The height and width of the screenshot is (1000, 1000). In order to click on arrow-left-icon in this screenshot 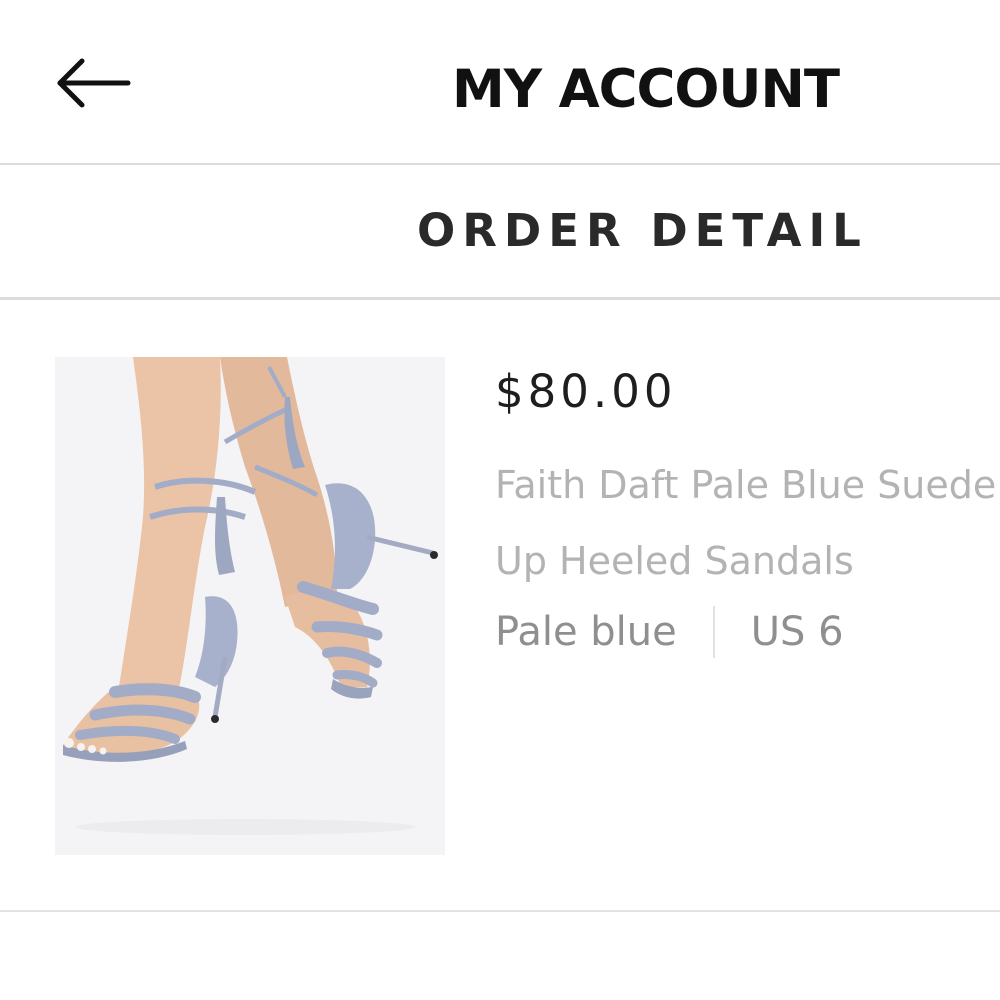, I will do `click(94, 83)`.